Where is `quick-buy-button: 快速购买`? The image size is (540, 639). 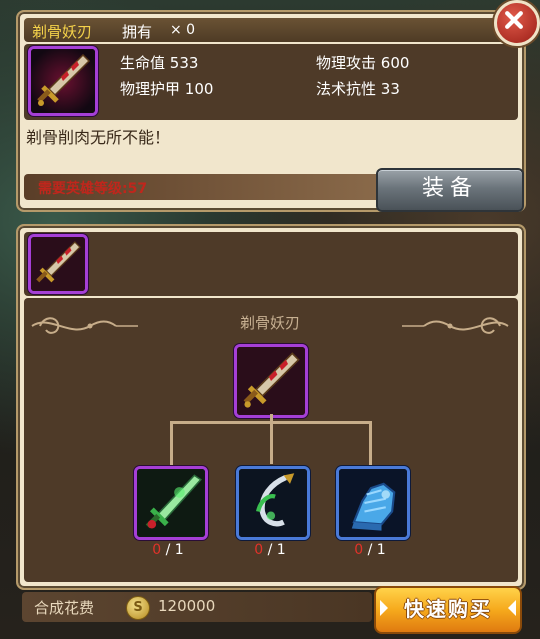 quick-buy-button: 快速购买 is located at coordinates (448, 610).